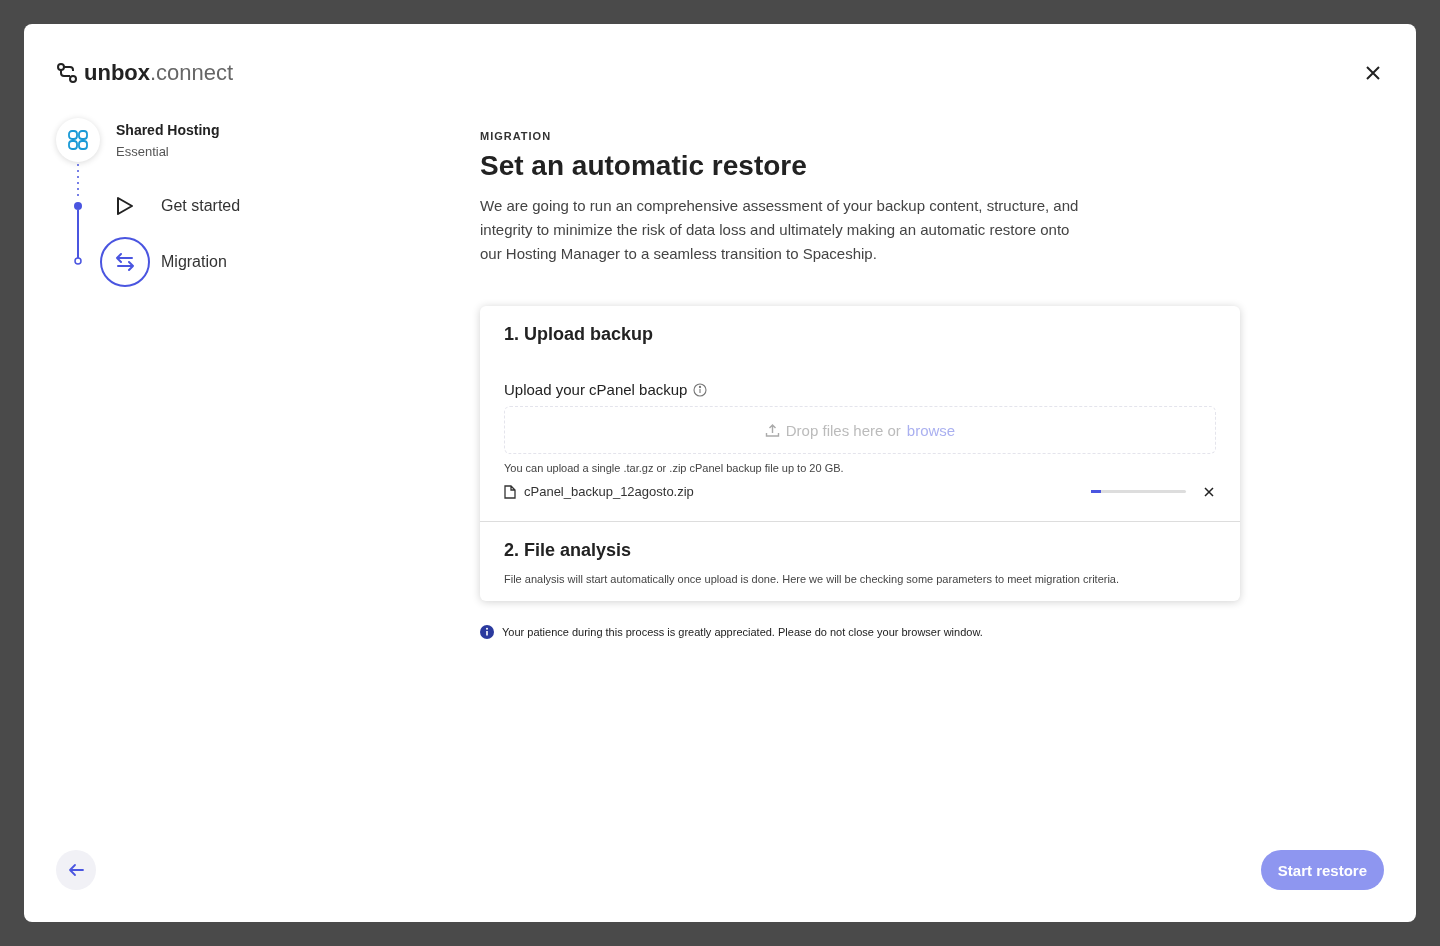 This screenshot has width=1440, height=946. What do you see at coordinates (67, 73) in the screenshot?
I see `logo-icon` at bounding box center [67, 73].